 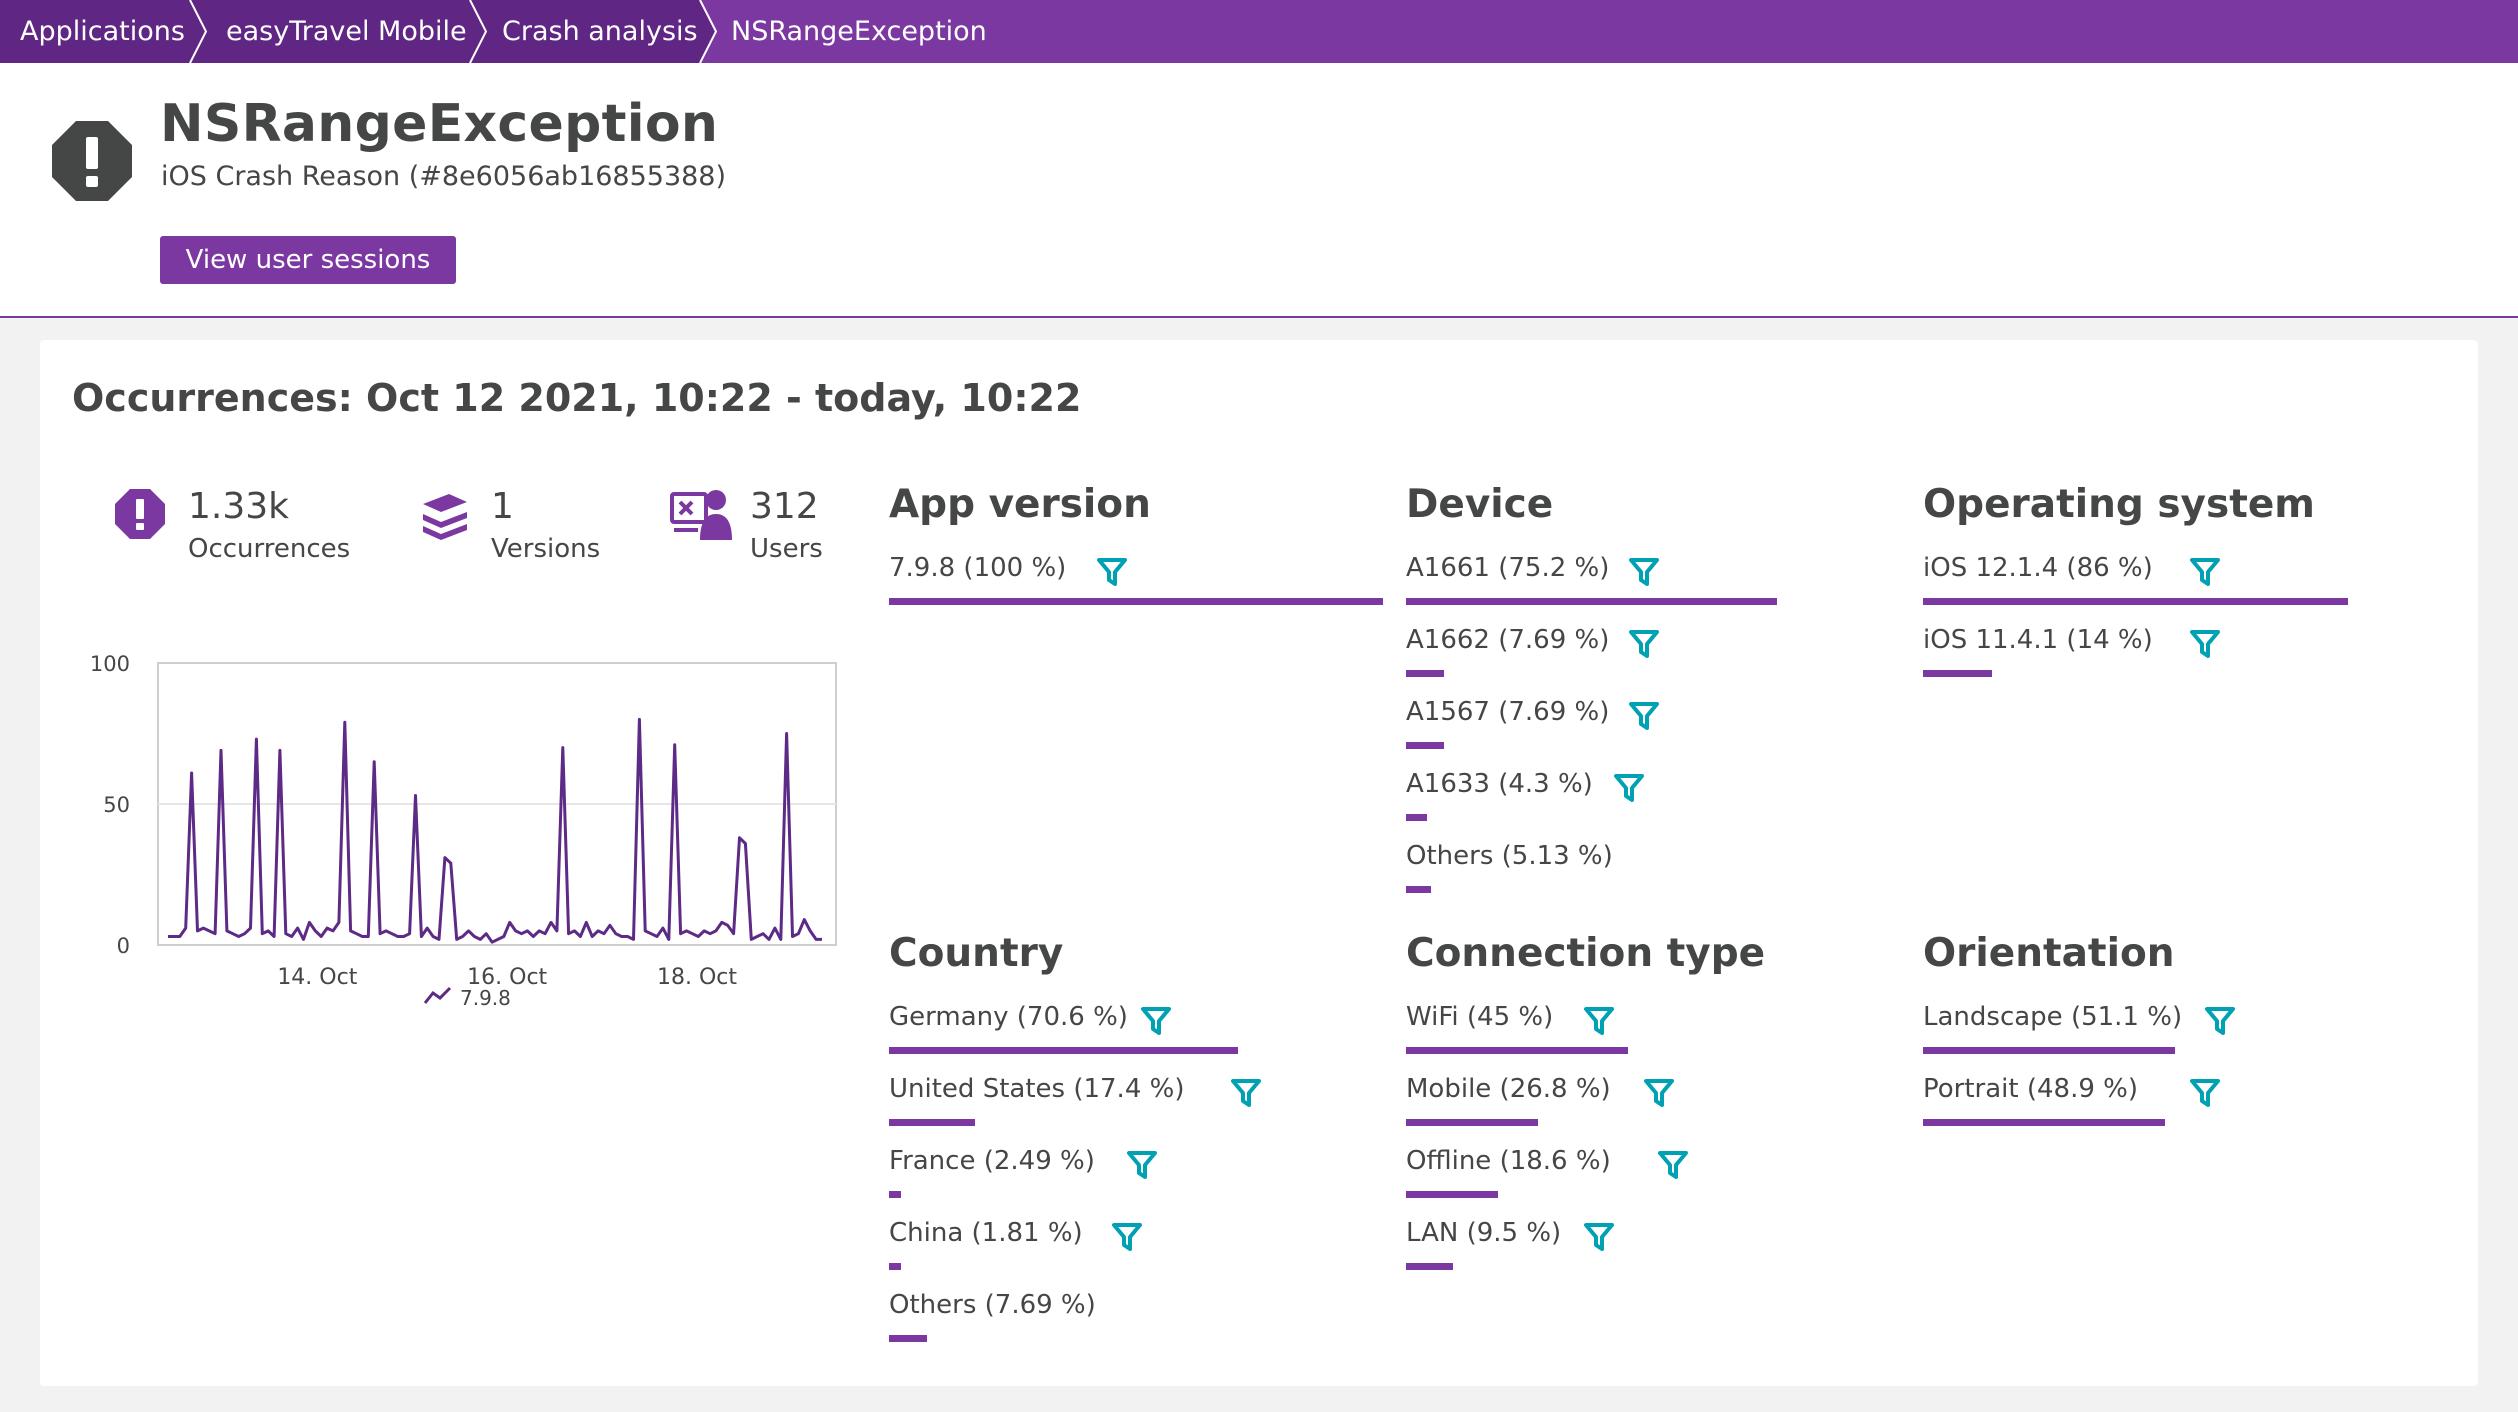 I want to click on stat-users-label: Users, so click(x=786, y=549).